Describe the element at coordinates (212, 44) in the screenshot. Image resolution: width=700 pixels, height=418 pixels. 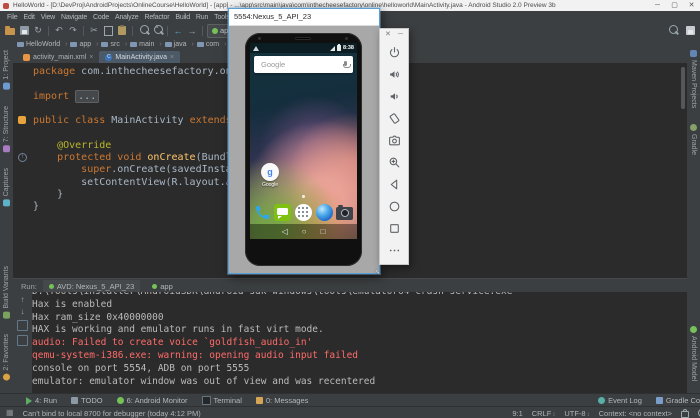
I see `breadcrumb-item: com` at that location.